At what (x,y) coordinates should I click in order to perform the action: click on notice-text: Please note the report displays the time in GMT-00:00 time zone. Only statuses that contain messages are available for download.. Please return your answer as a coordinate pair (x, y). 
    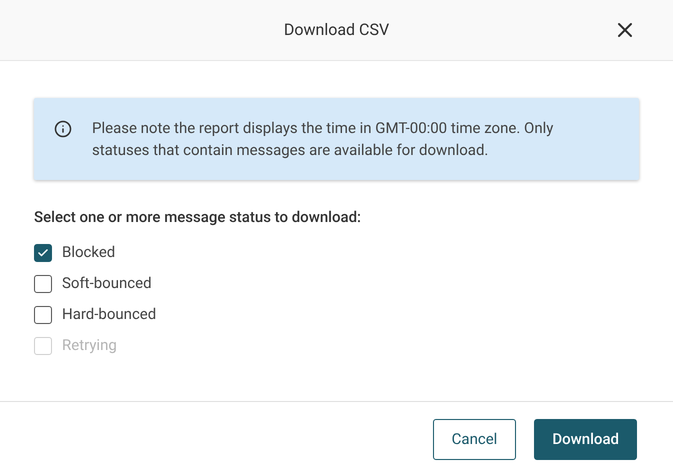
    Looking at the image, I should click on (323, 139).